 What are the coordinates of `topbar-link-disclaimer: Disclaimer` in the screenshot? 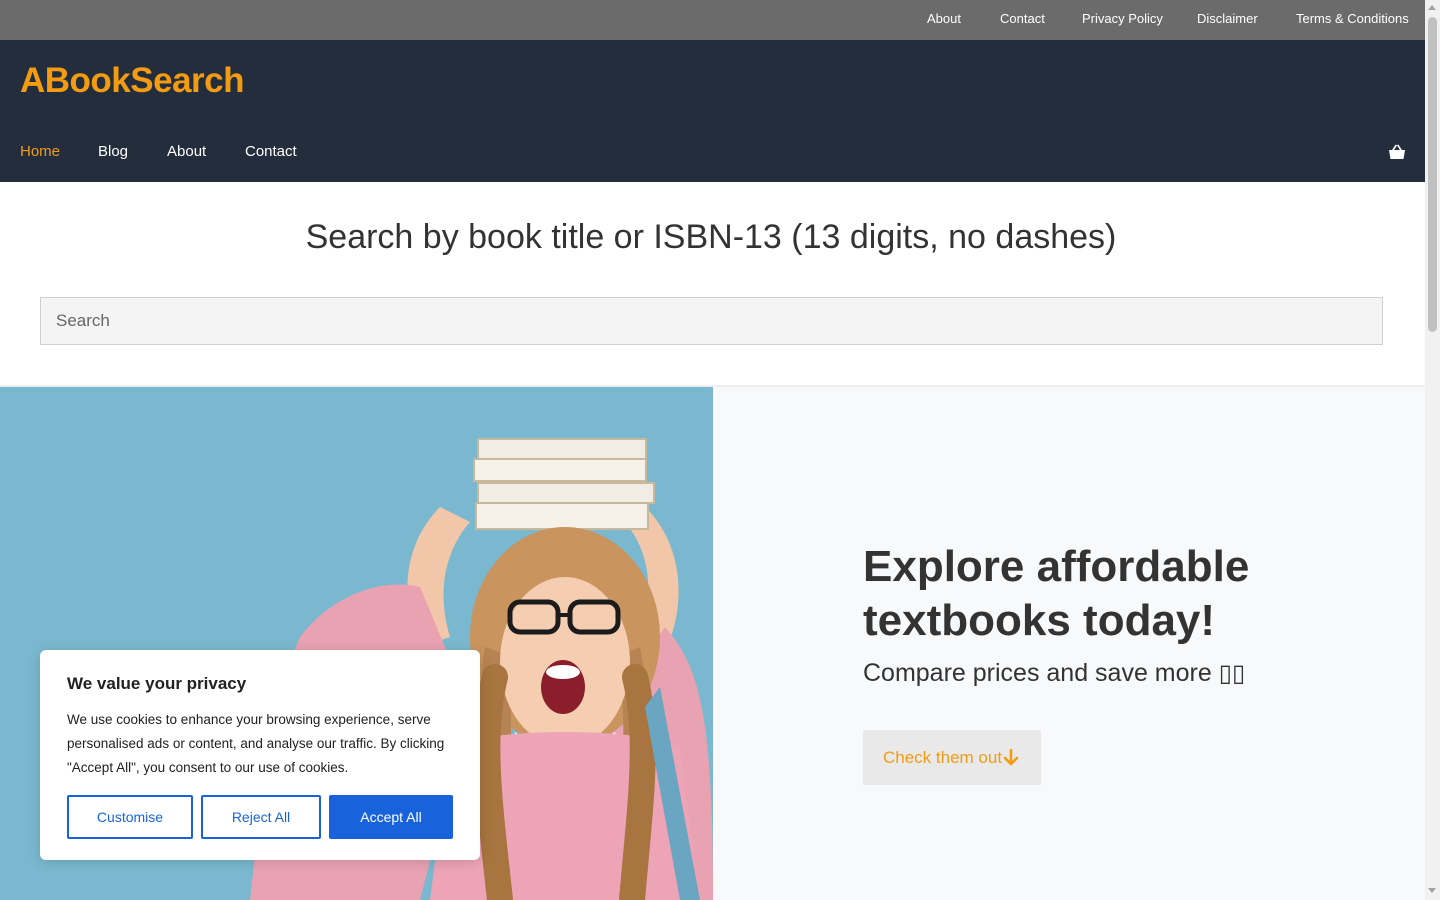 It's located at (1227, 18).